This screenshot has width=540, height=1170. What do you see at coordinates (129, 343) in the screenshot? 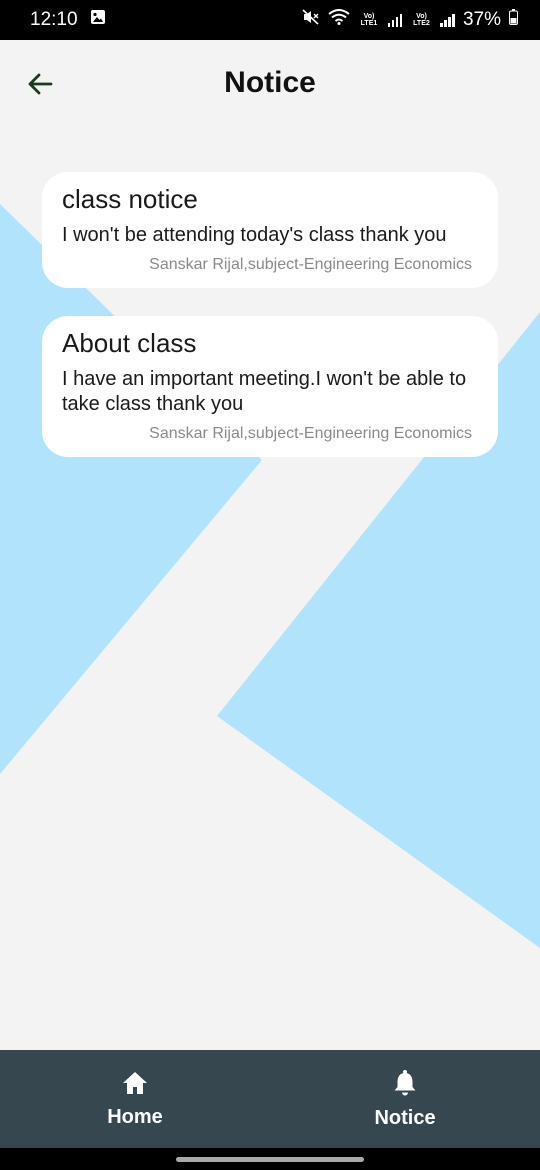
I see `notice-title: About class` at bounding box center [129, 343].